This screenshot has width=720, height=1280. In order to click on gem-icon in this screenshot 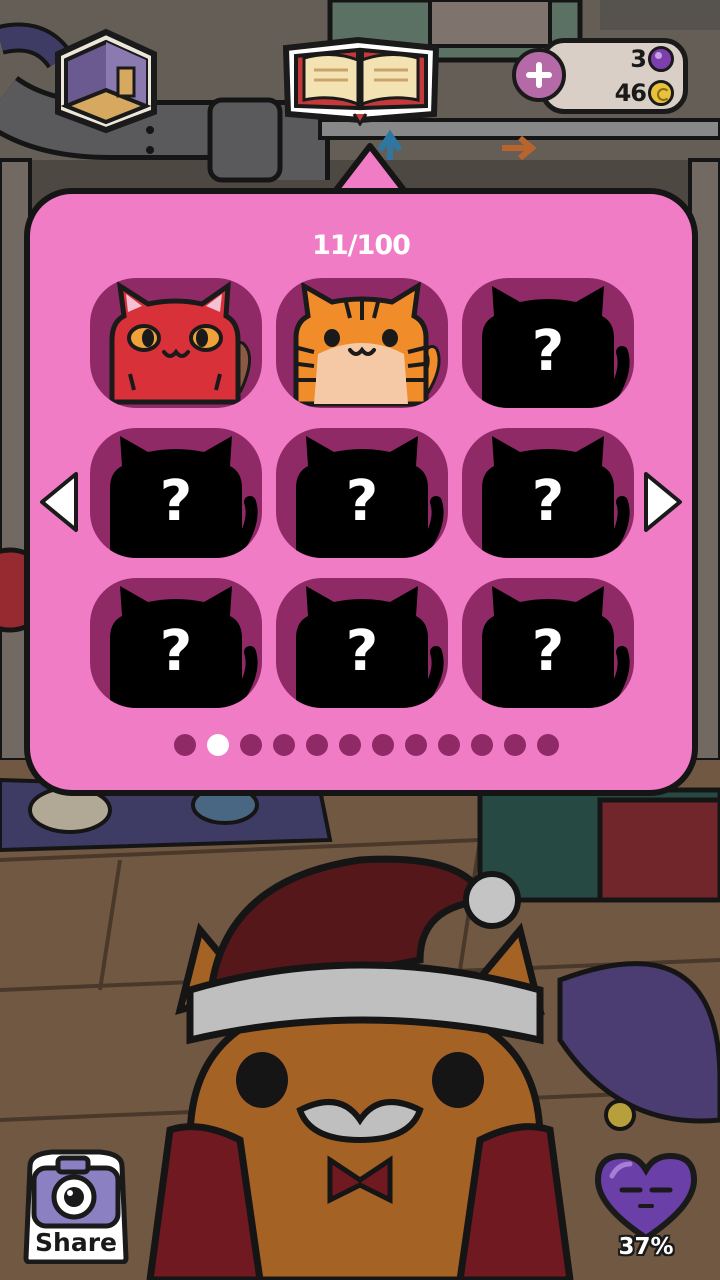, I will do `click(661, 59)`.